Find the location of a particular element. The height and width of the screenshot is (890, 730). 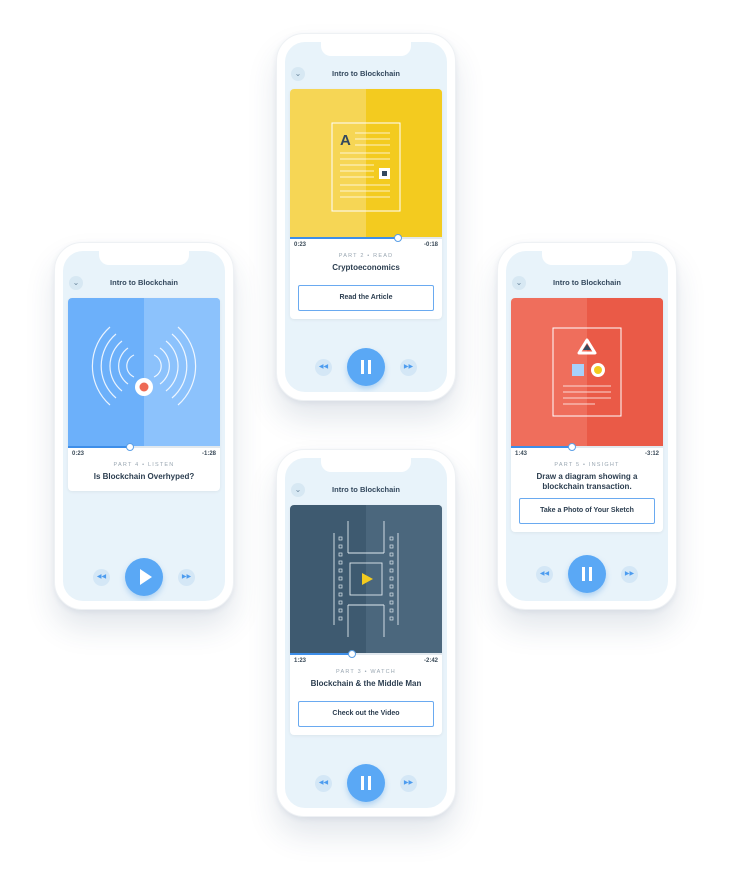

read-article-button: Read the Article is located at coordinates (366, 298).